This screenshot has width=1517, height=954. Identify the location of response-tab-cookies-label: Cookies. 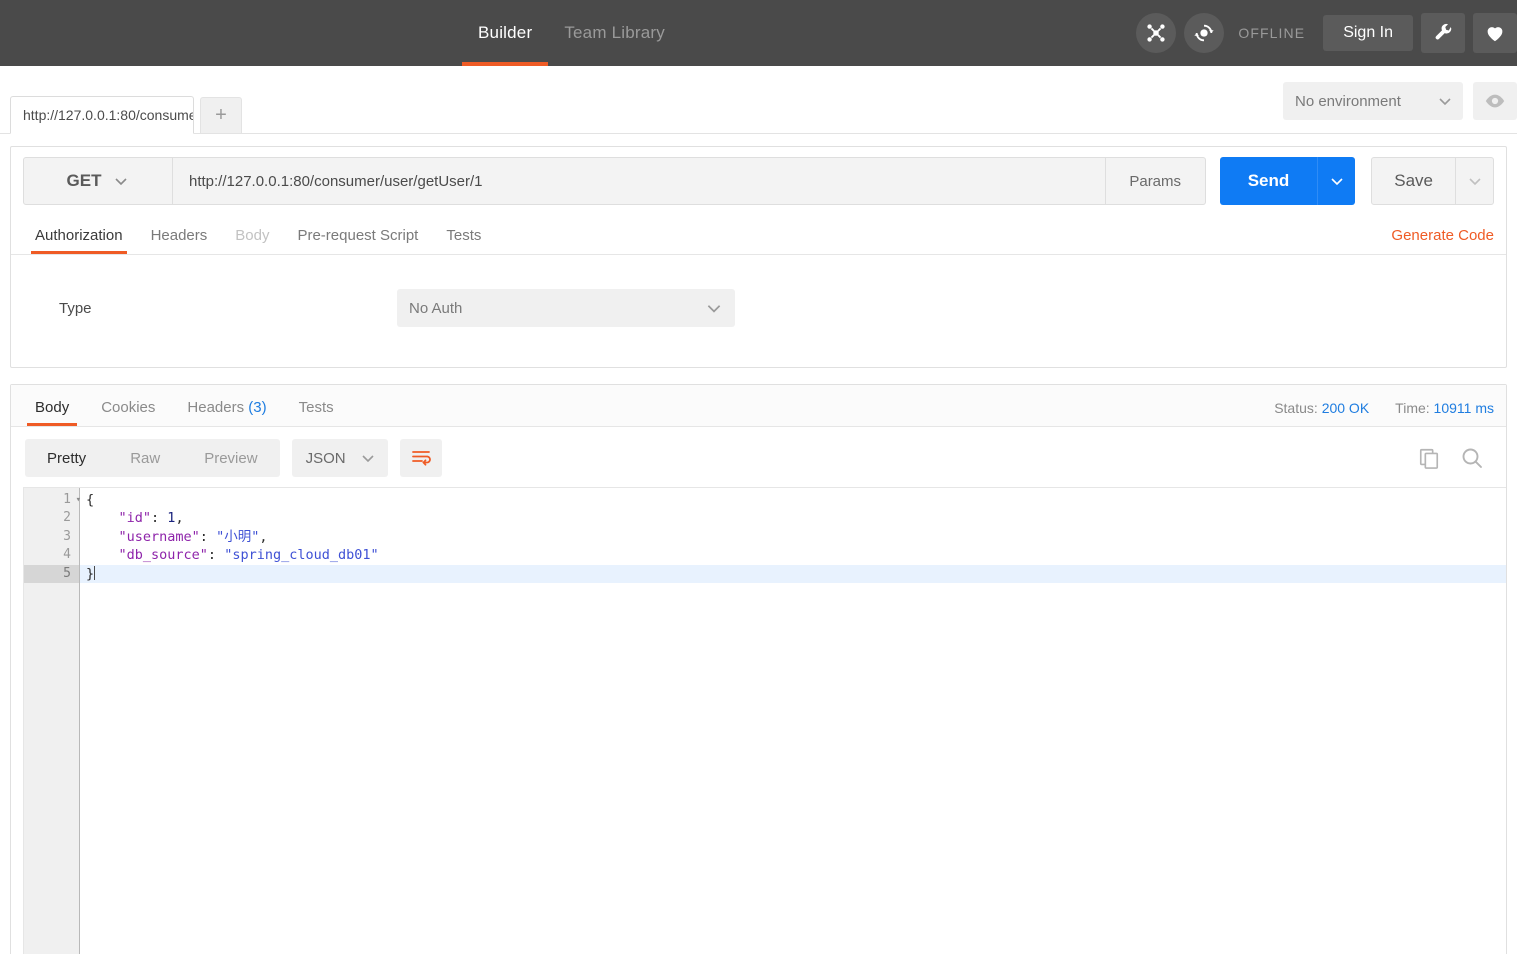
(128, 407).